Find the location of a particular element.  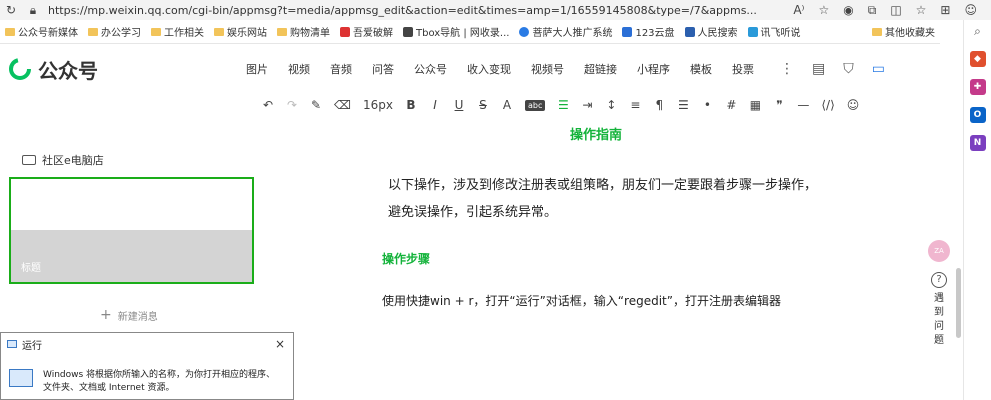

account-item: 社区e电脑店 is located at coordinates (142, 160).